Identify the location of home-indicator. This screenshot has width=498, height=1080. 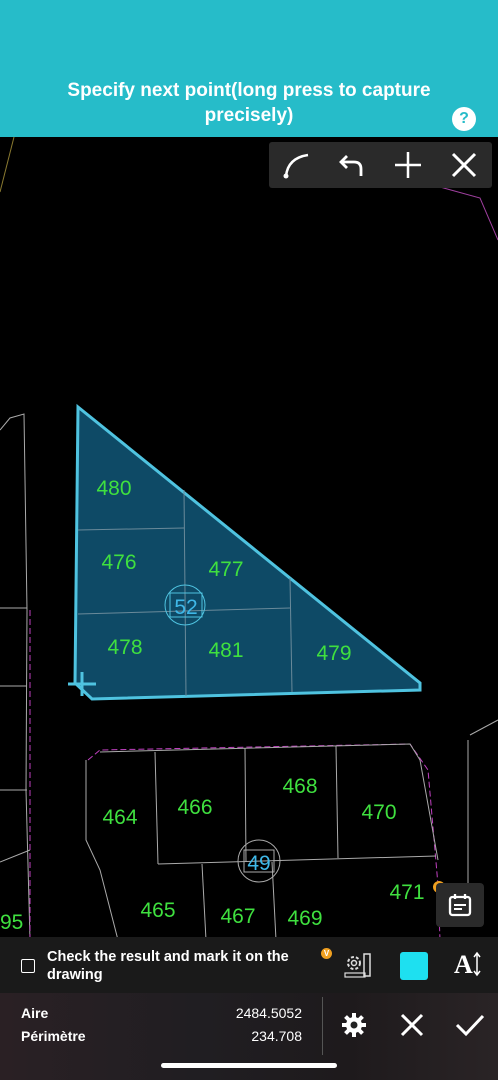
(249, 1065).